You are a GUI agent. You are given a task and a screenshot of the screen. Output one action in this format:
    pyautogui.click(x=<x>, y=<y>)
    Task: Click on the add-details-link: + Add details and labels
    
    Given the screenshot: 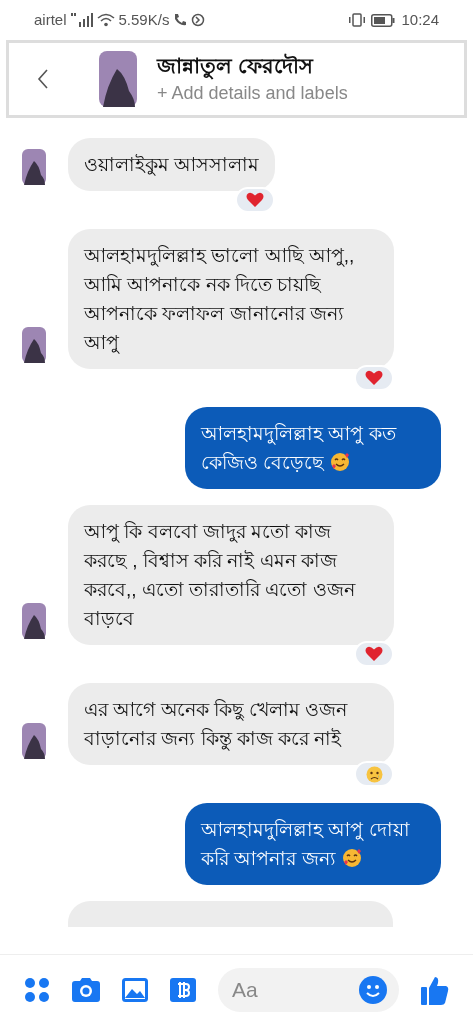 What is the action you would take?
    pyautogui.click(x=252, y=93)
    